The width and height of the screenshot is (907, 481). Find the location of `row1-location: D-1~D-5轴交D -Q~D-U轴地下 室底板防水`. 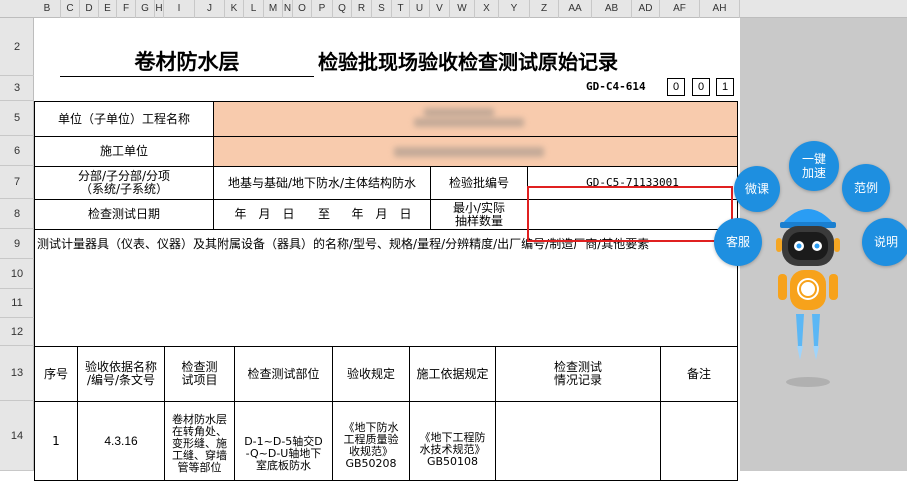

row1-location: D-1~D-5轴交D -Q~D-U轴地下 室底板防水 is located at coordinates (283, 441).